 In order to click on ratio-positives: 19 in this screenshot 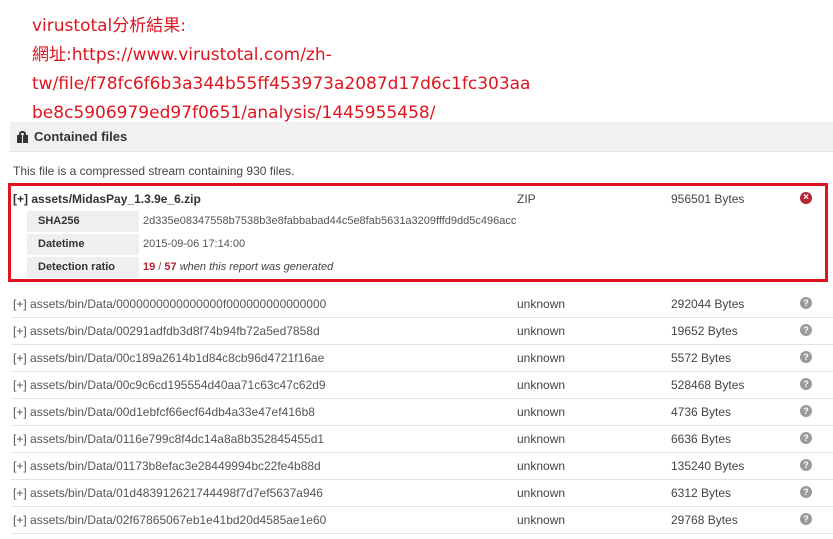, I will do `click(149, 267)`.